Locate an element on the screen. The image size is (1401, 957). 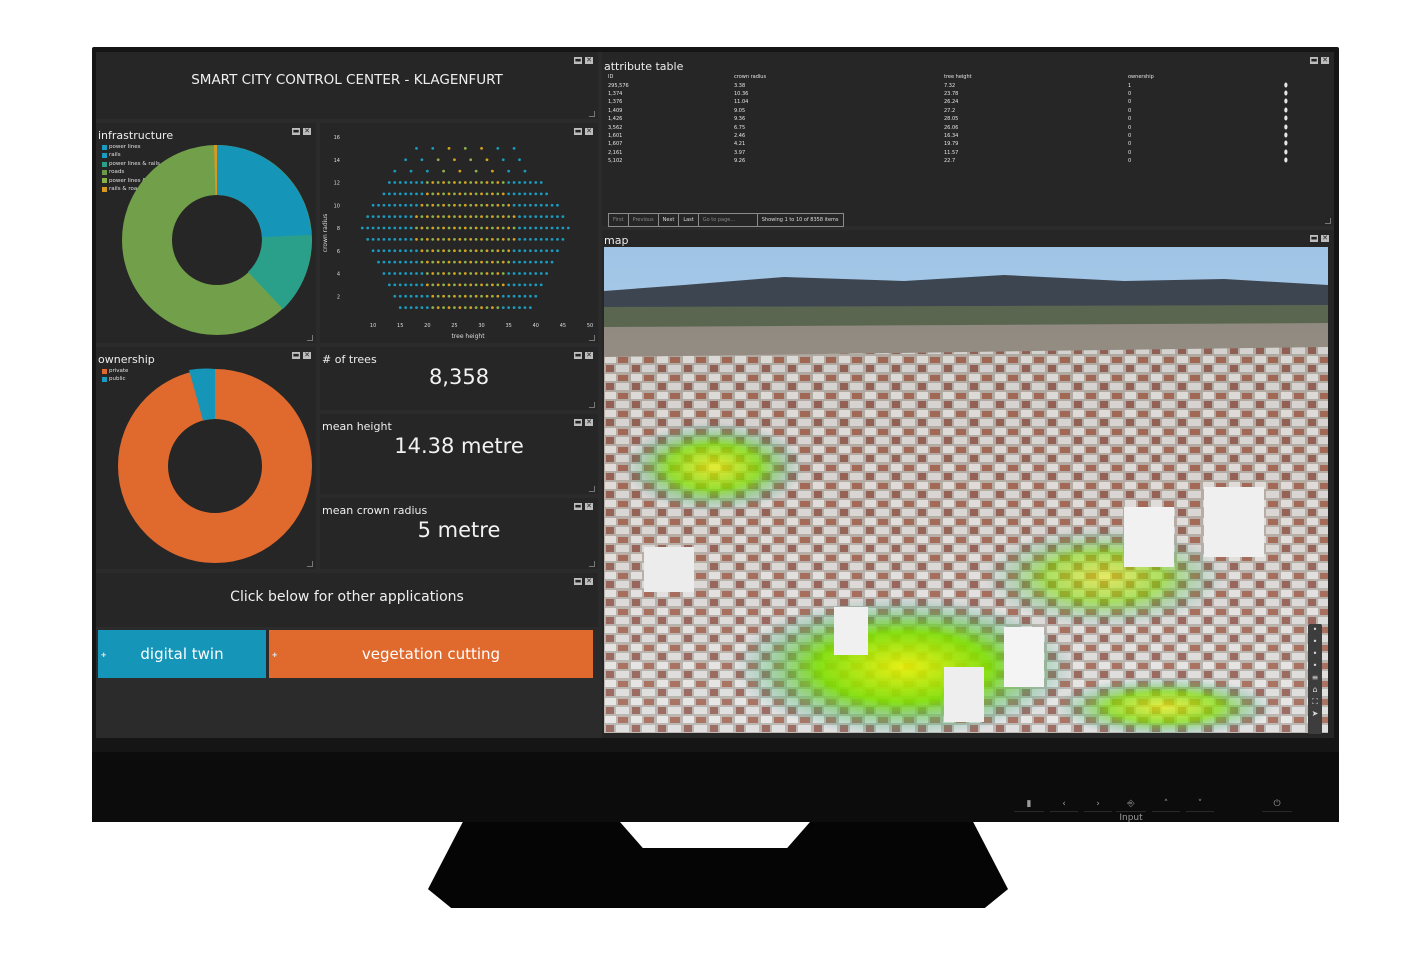
table-row: 3,562 6.75 26.06 0 ⬮ is located at coordinates (956, 127).